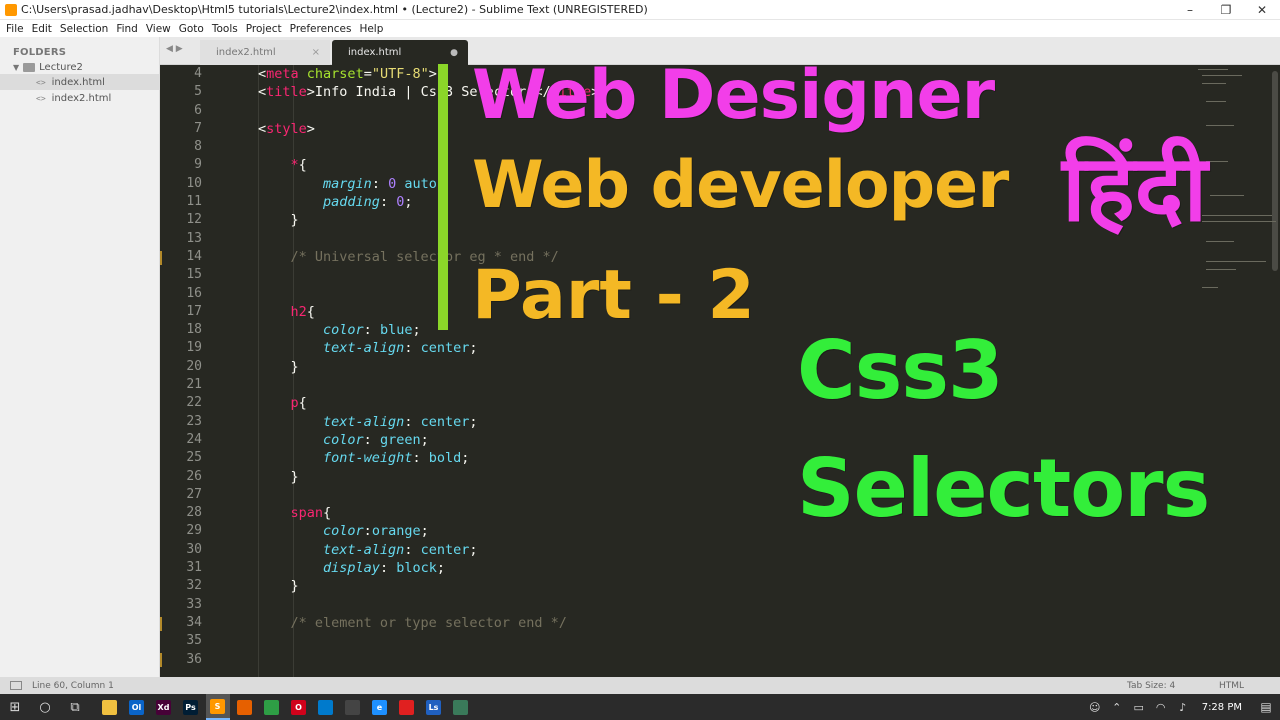  What do you see at coordinates (264, 29) in the screenshot?
I see `menu-project: Project` at bounding box center [264, 29].